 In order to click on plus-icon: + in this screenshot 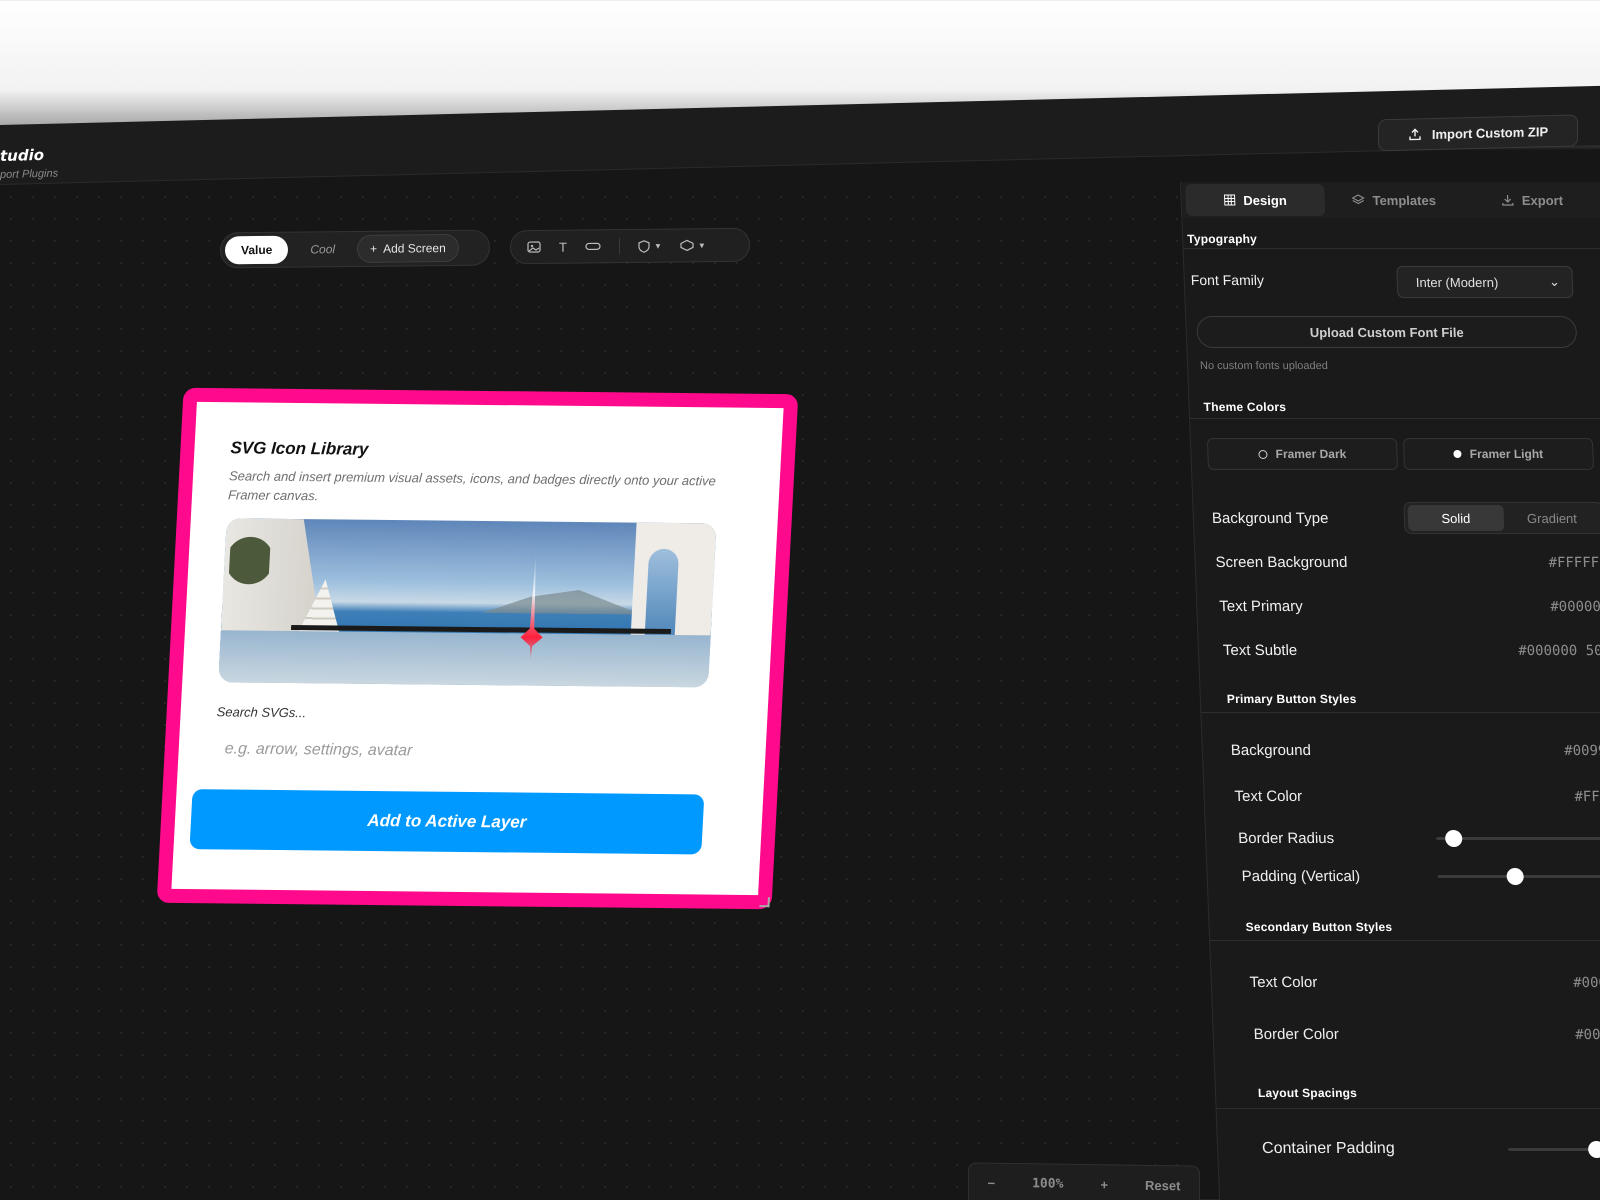, I will do `click(374, 248)`.